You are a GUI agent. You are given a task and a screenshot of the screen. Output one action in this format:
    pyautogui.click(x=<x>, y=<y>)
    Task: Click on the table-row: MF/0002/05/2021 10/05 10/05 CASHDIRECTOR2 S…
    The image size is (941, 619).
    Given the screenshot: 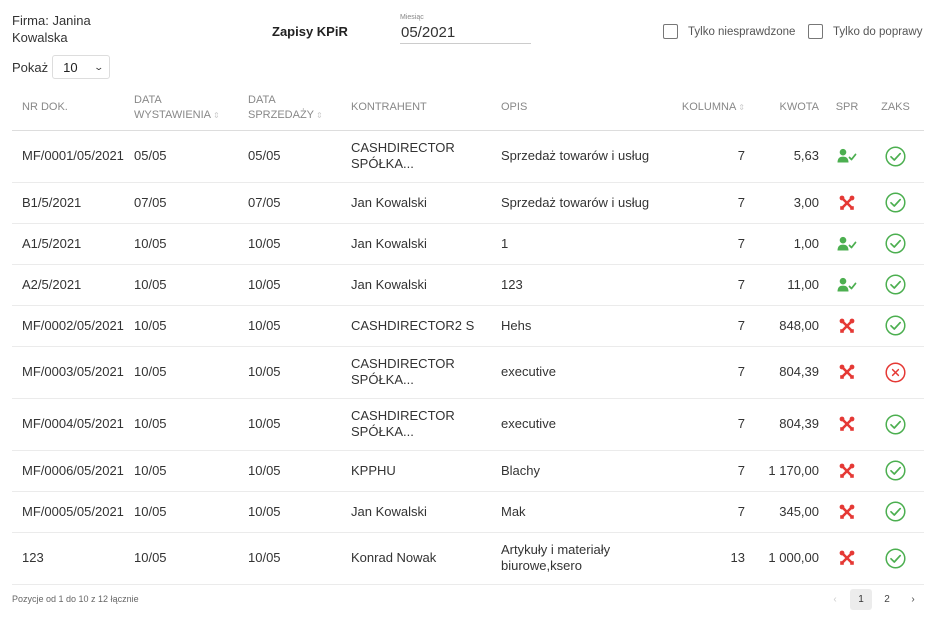 What is the action you would take?
    pyautogui.click(x=468, y=326)
    